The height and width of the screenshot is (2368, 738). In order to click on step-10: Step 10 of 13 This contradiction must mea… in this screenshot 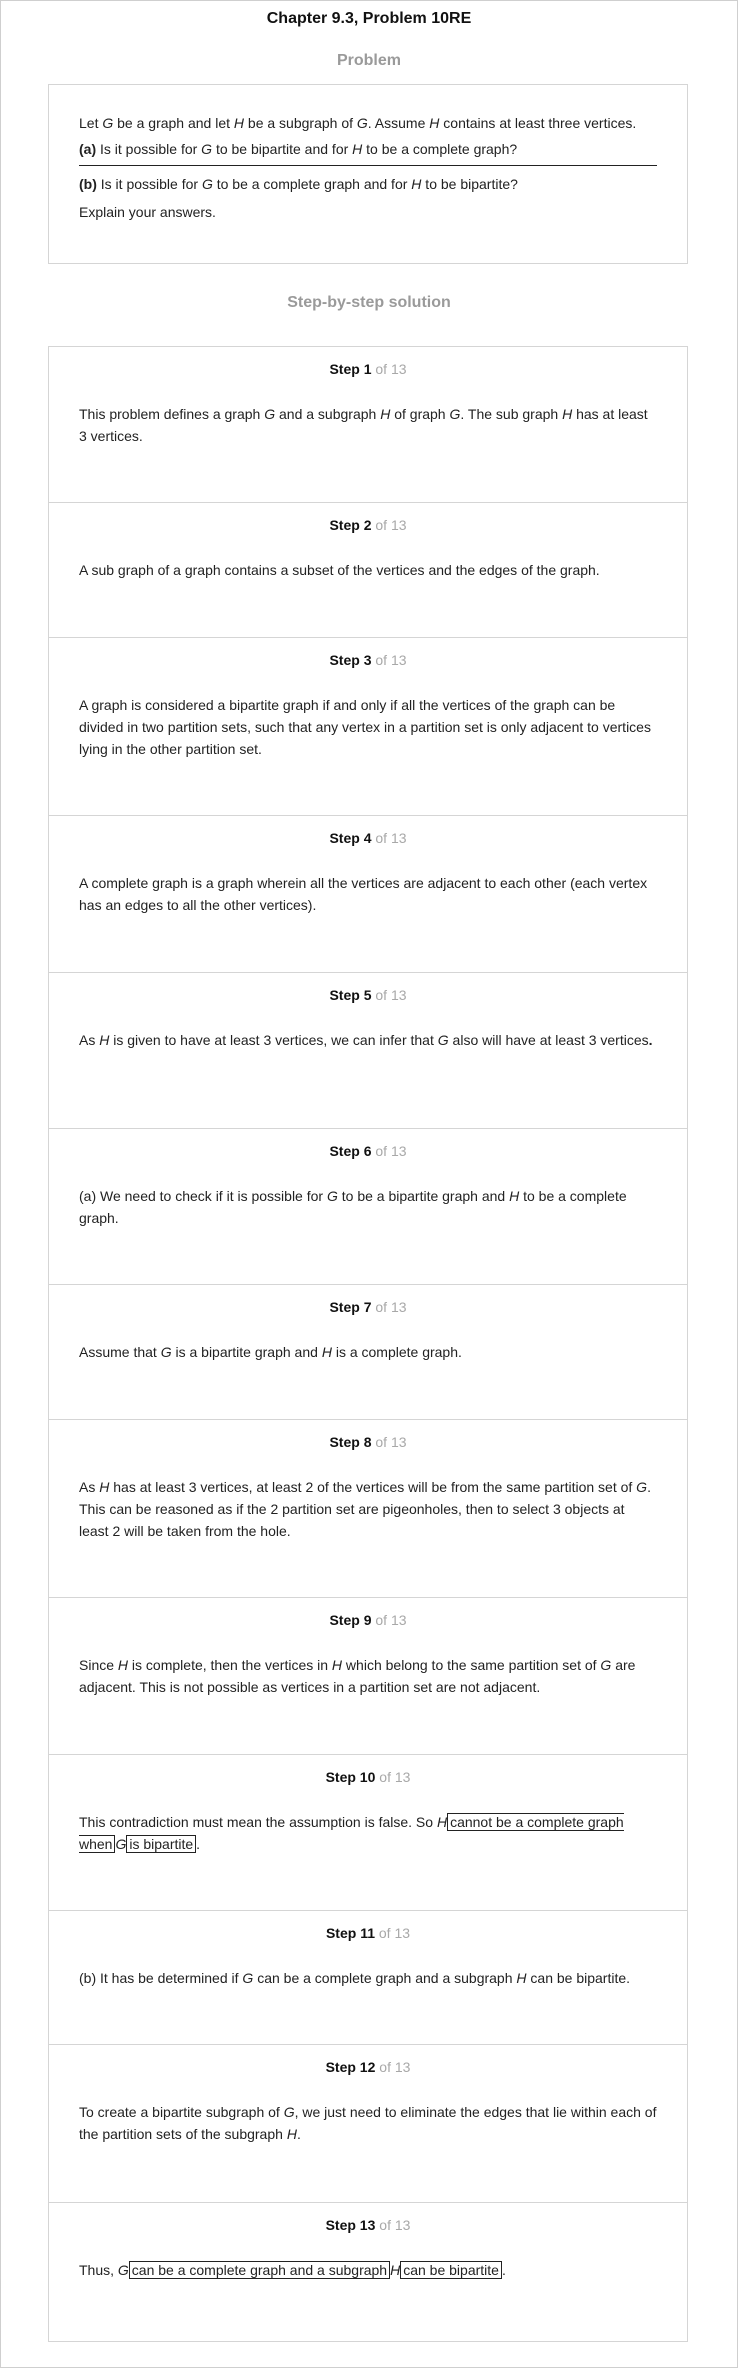, I will do `click(368, 1833)`.